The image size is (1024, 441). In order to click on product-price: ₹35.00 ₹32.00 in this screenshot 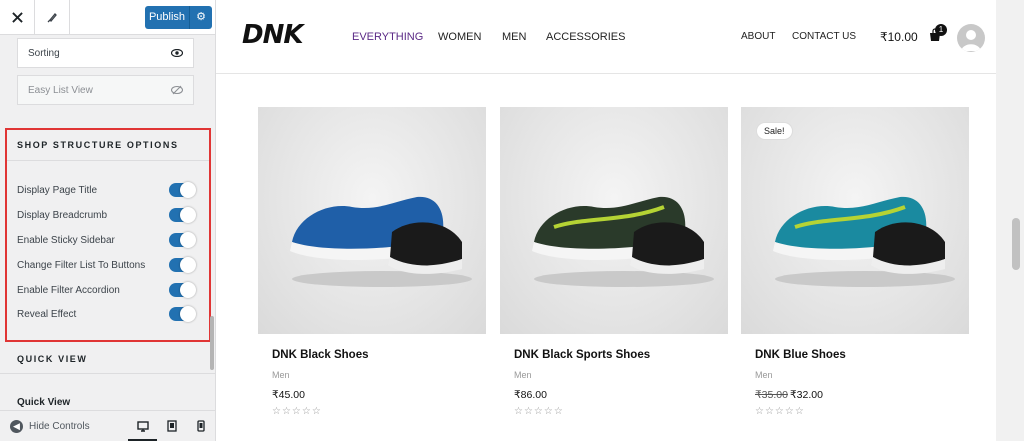, I will do `click(855, 395)`.